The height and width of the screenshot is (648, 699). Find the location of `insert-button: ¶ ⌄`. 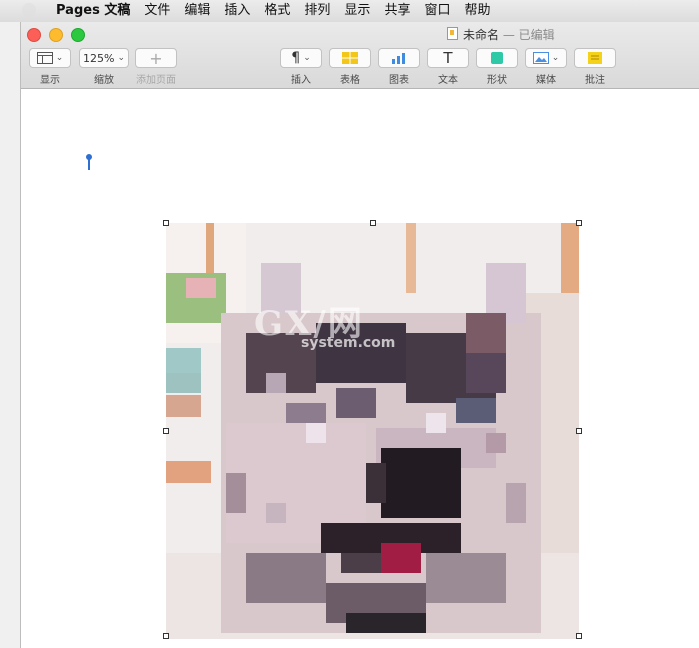

insert-button: ¶ ⌄ is located at coordinates (301, 58).